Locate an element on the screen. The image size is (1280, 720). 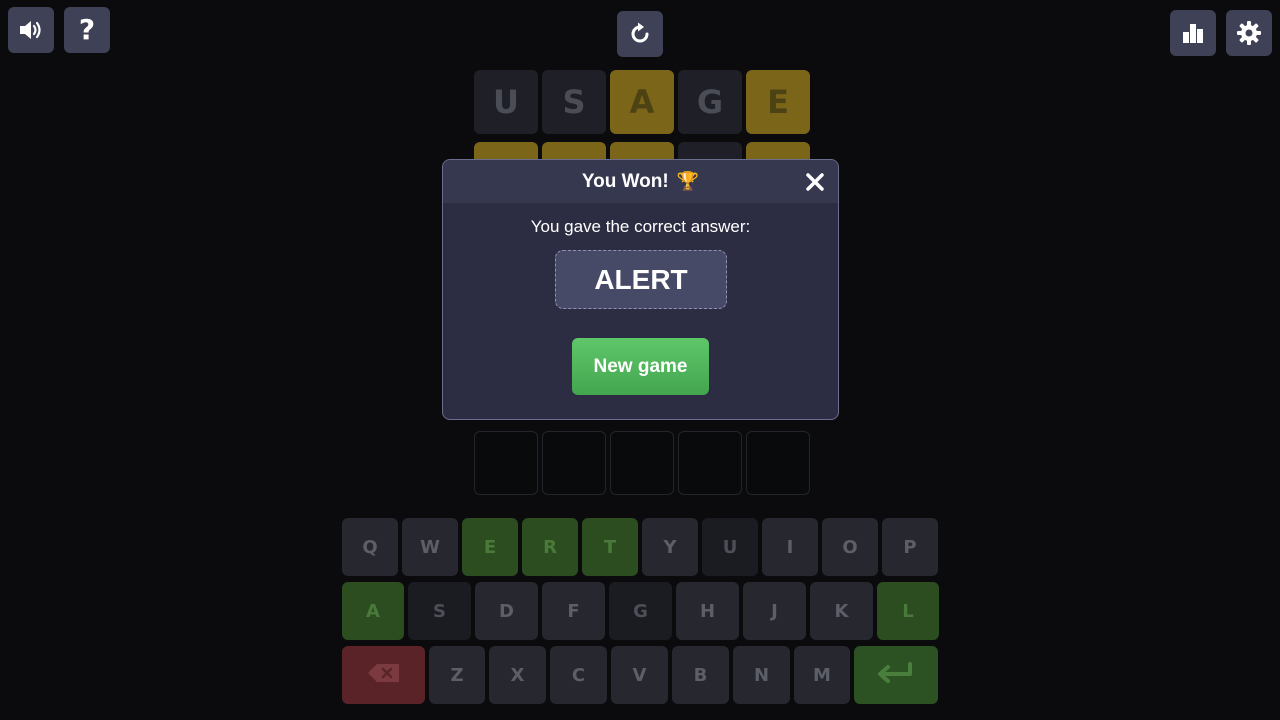
help-icon: ? is located at coordinates (87, 29).